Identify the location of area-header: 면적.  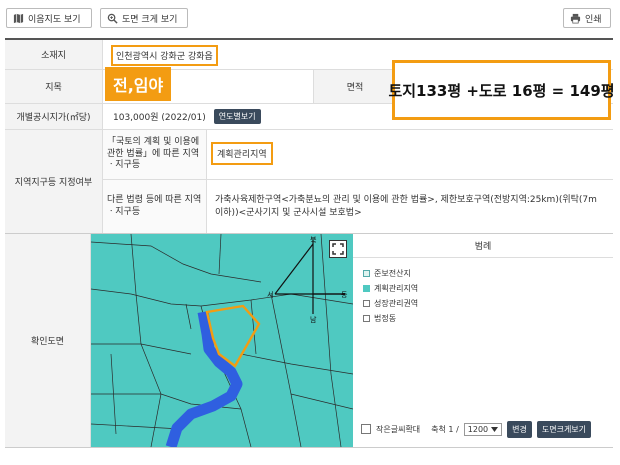
(355, 86).